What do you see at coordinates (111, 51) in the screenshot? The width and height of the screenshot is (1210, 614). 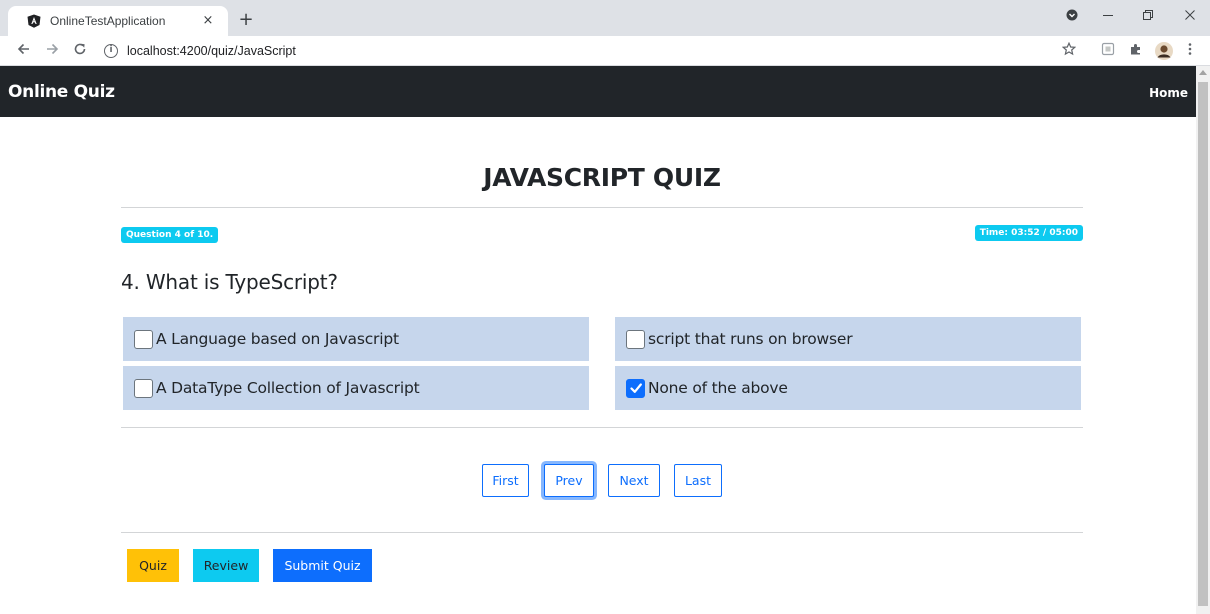 I see `info-icon: i` at bounding box center [111, 51].